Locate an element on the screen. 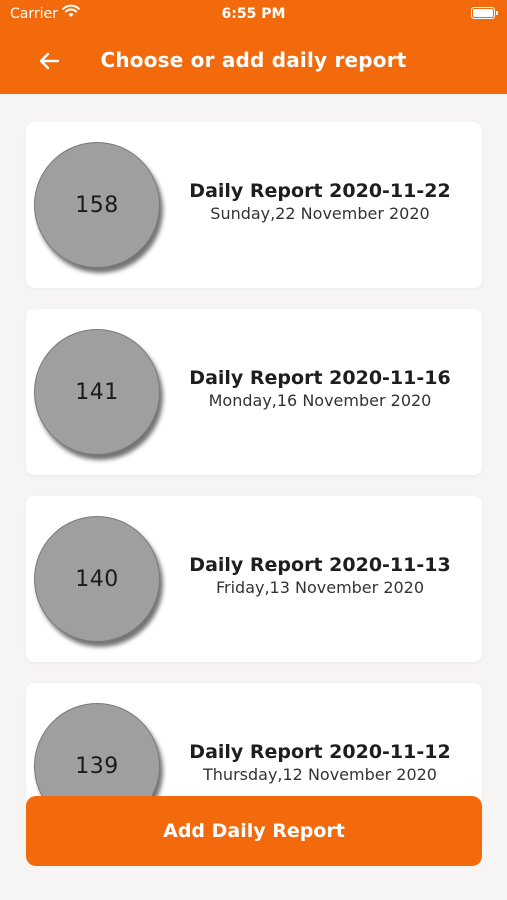  report-date: Sunday,22 November 2020 is located at coordinates (320, 213).